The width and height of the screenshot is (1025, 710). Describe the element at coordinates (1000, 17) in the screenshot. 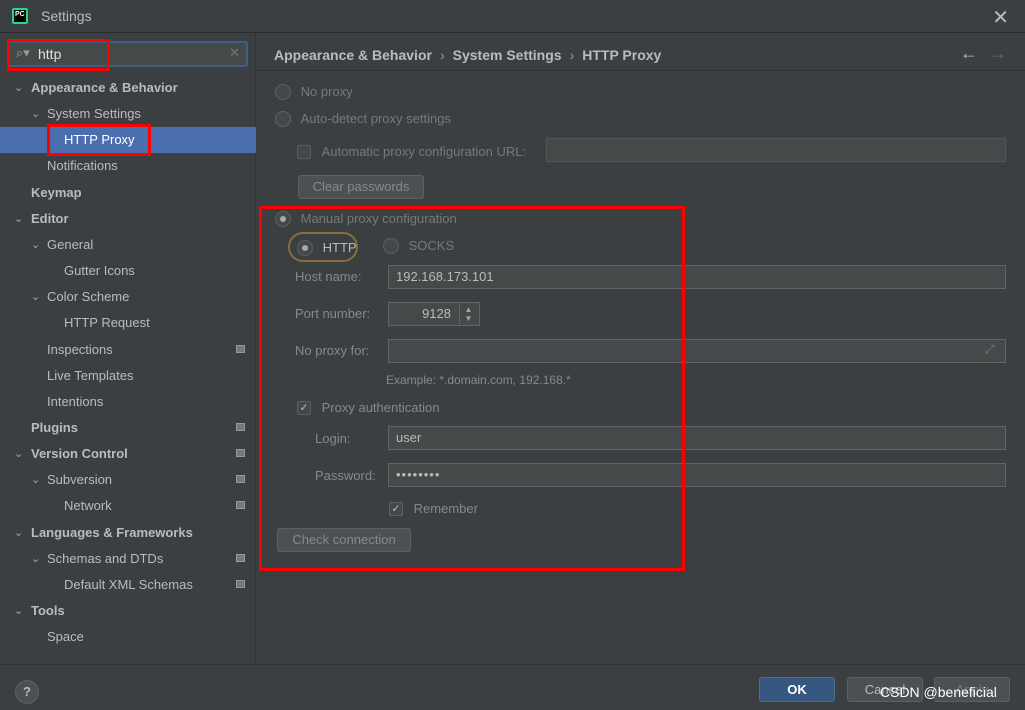

I see `close-icon: ✕` at that location.